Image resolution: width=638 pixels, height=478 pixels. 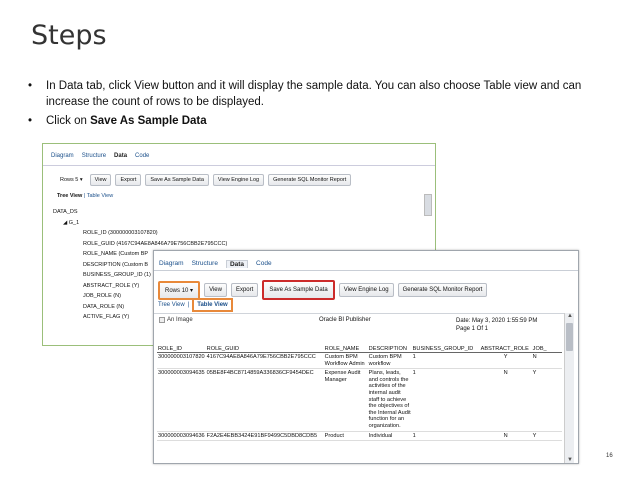 What do you see at coordinates (181, 361) in the screenshot?
I see `table-cell: 300000003107820` at bounding box center [181, 361].